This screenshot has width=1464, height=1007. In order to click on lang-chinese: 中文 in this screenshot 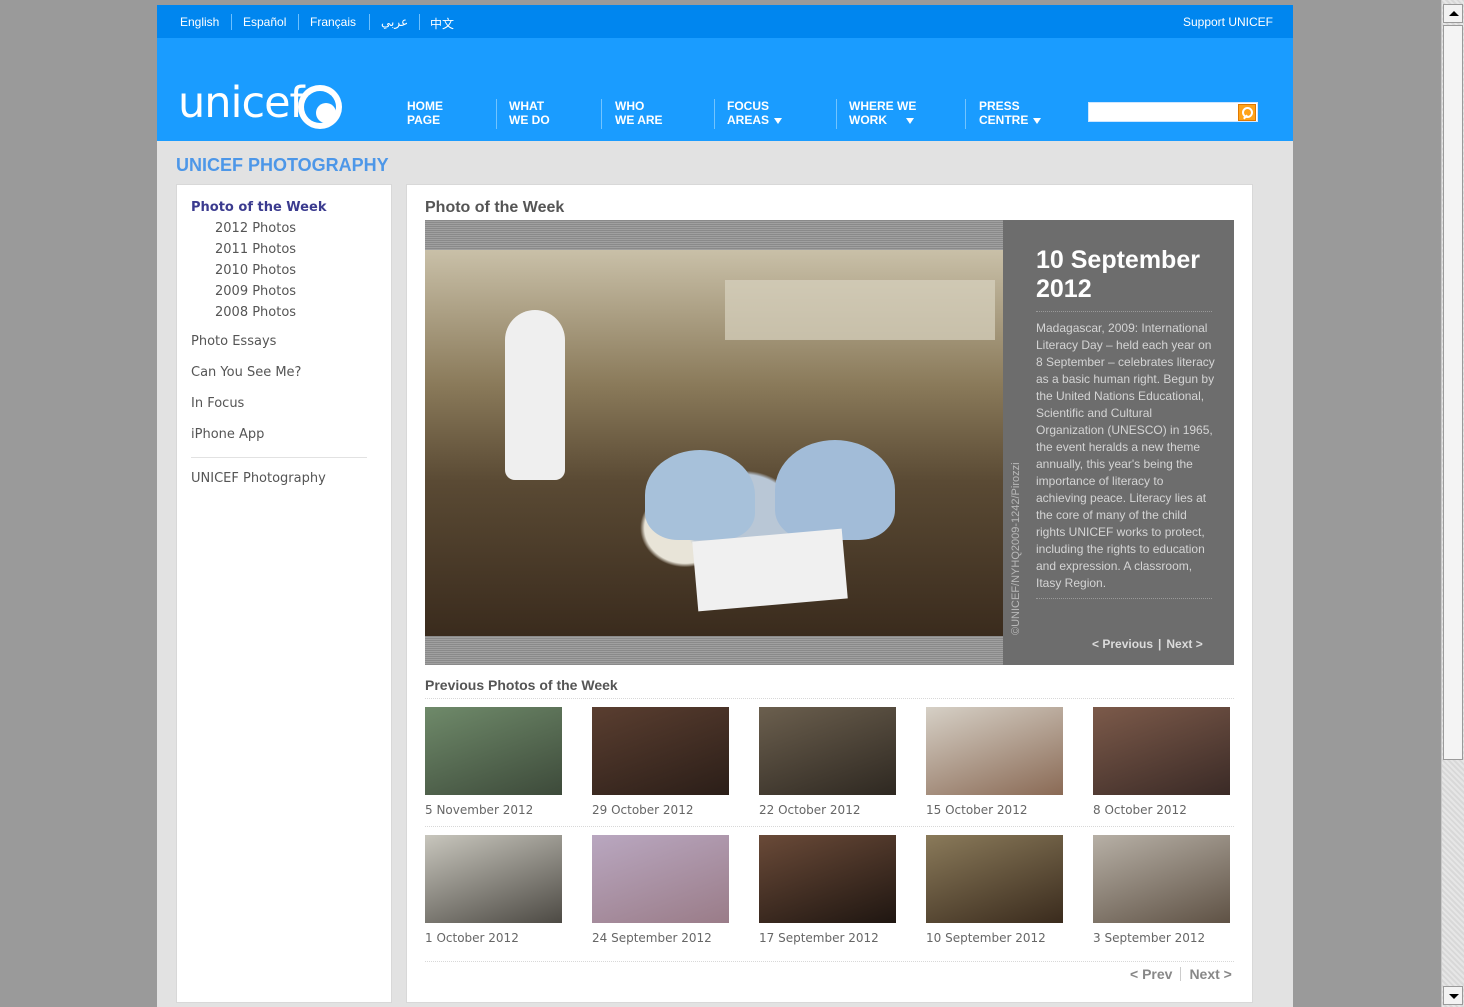, I will do `click(442, 23)`.